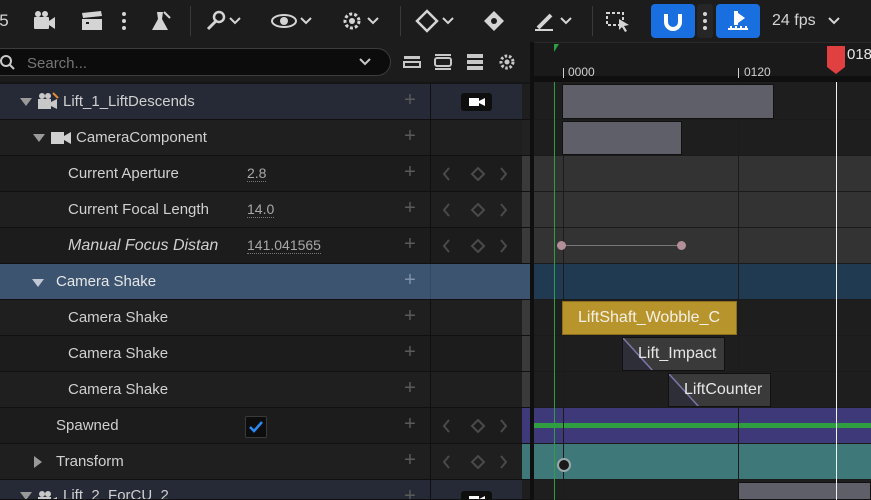 Image resolution: width=871 pixels, height=500 pixels. I want to click on section-label: LiftCounter, so click(723, 389).